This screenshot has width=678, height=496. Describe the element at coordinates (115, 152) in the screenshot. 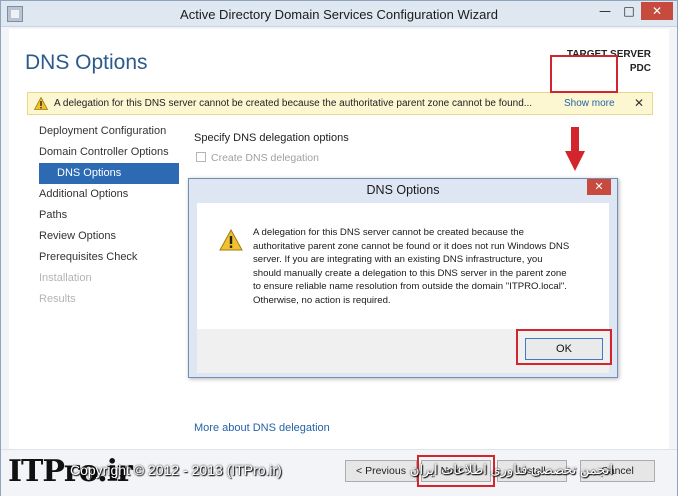

I see `sidebar-item-domain-controller-options: Domain Controller Options` at that location.